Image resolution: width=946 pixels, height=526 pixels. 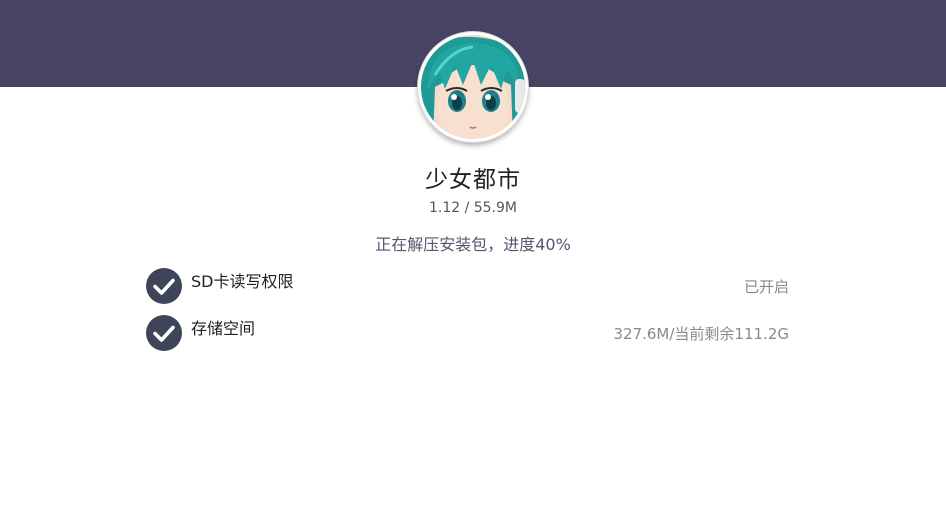 What do you see at coordinates (766, 287) in the screenshot?
I see `permission-status: 已开启` at bounding box center [766, 287].